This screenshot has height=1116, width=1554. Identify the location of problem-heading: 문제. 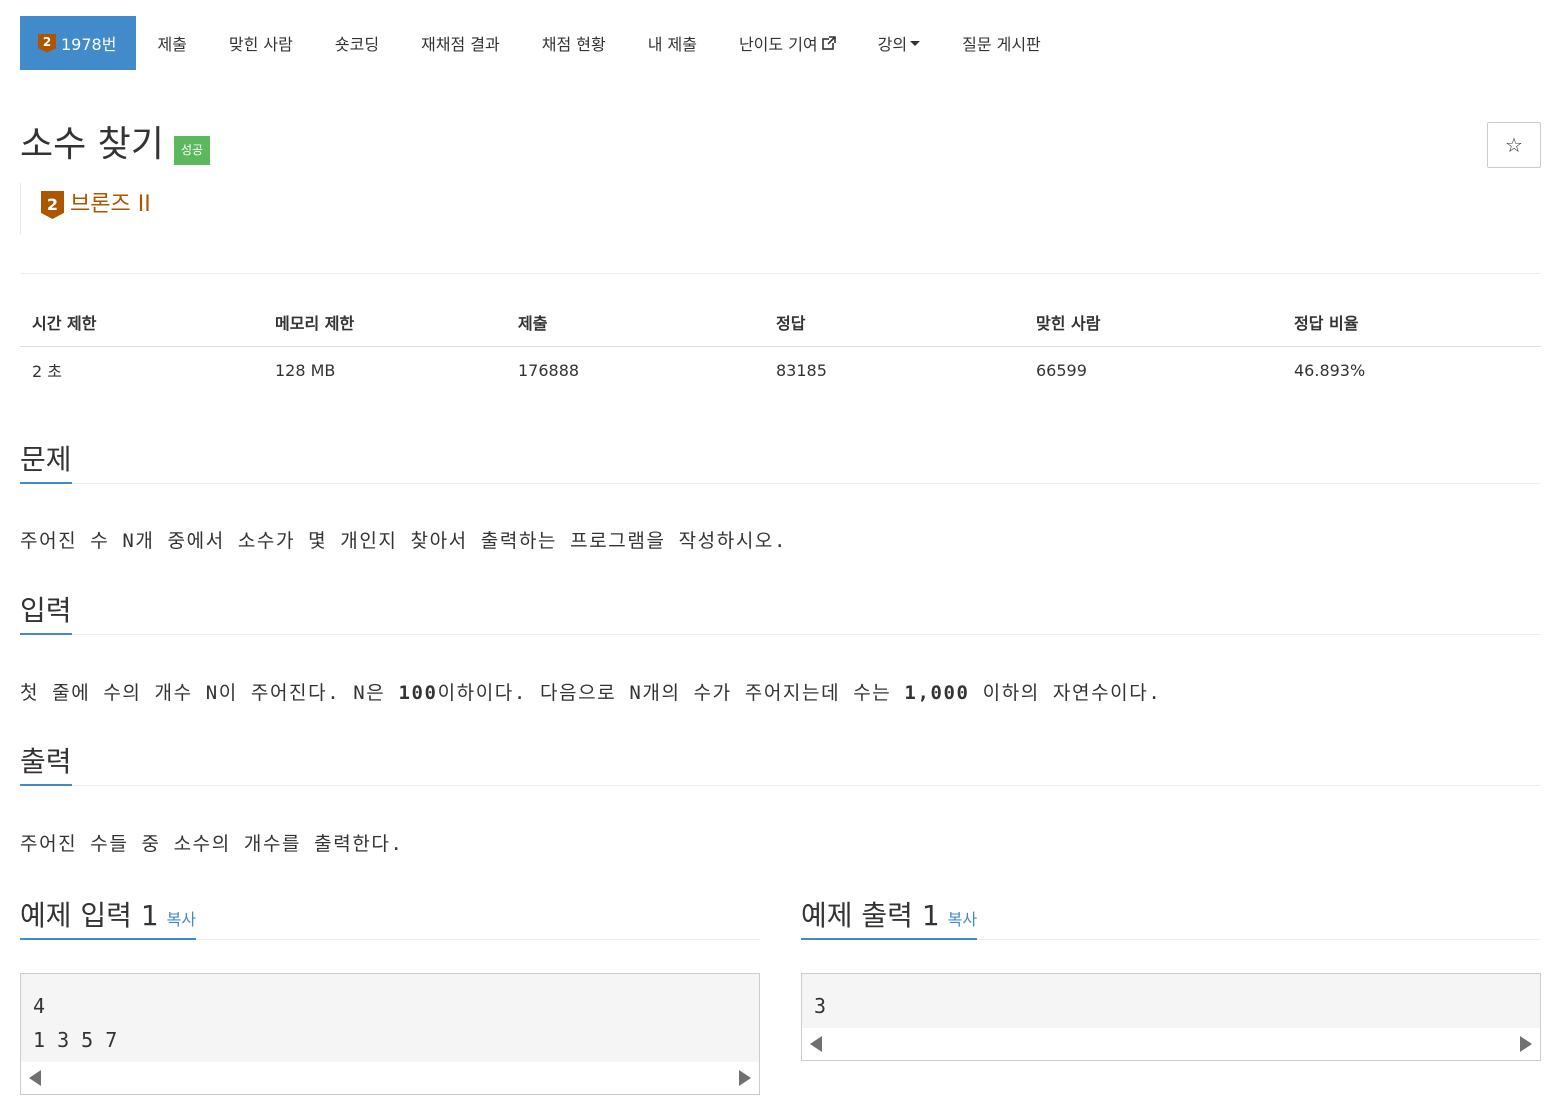
(46, 462).